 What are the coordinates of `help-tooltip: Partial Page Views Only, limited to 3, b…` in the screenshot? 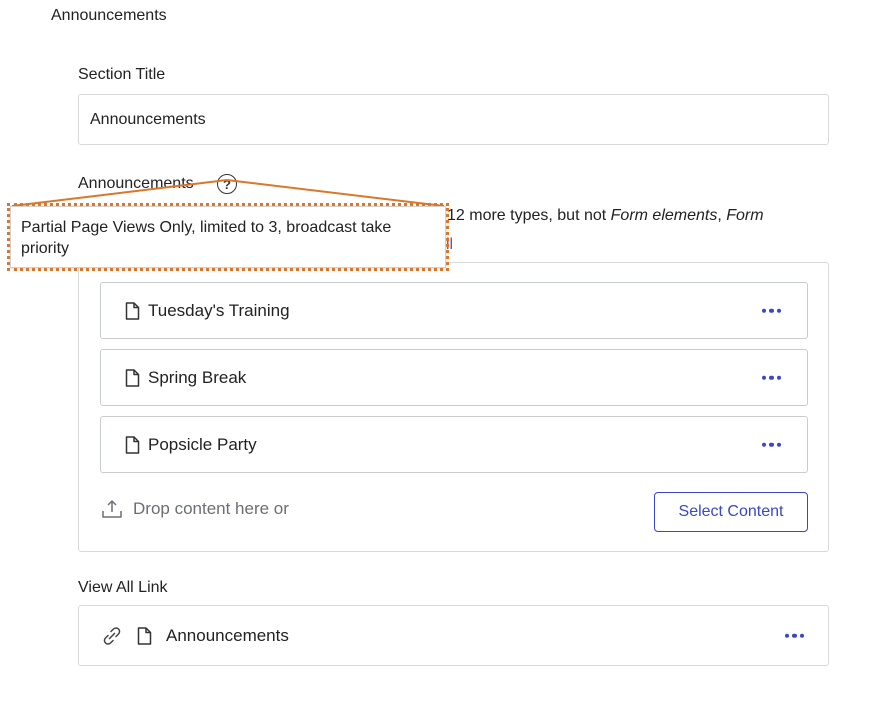 It's located at (228, 237).